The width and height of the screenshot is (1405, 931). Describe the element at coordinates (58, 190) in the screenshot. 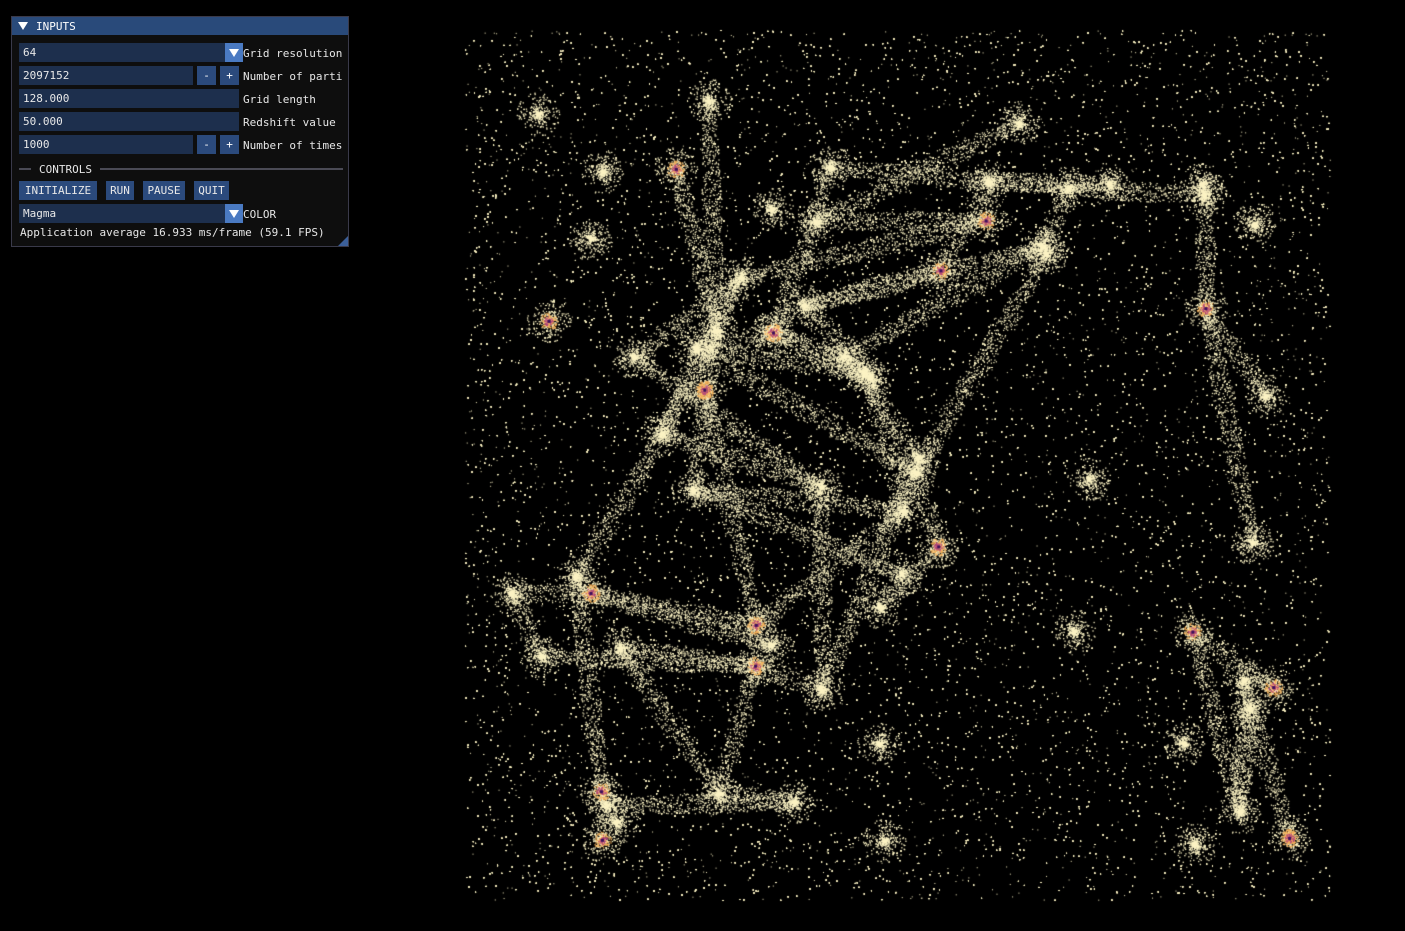

I see `initialize-button: INITIALIZE` at that location.